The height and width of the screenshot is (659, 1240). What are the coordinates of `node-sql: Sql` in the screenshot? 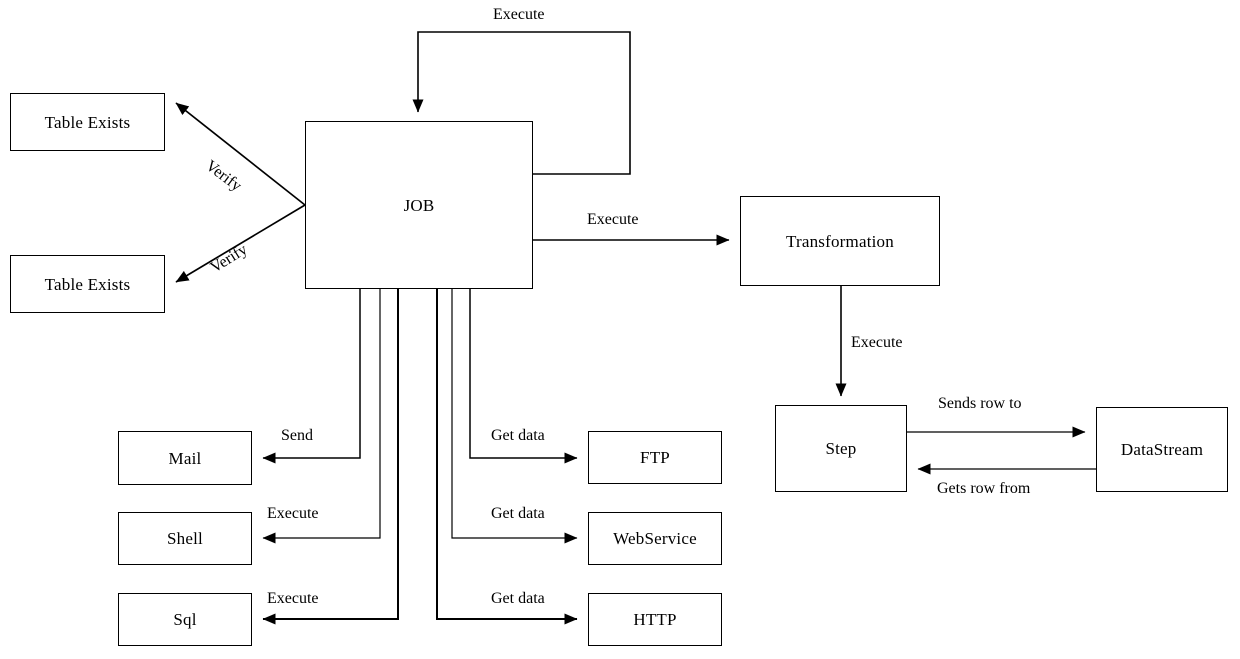 It's located at (185, 619).